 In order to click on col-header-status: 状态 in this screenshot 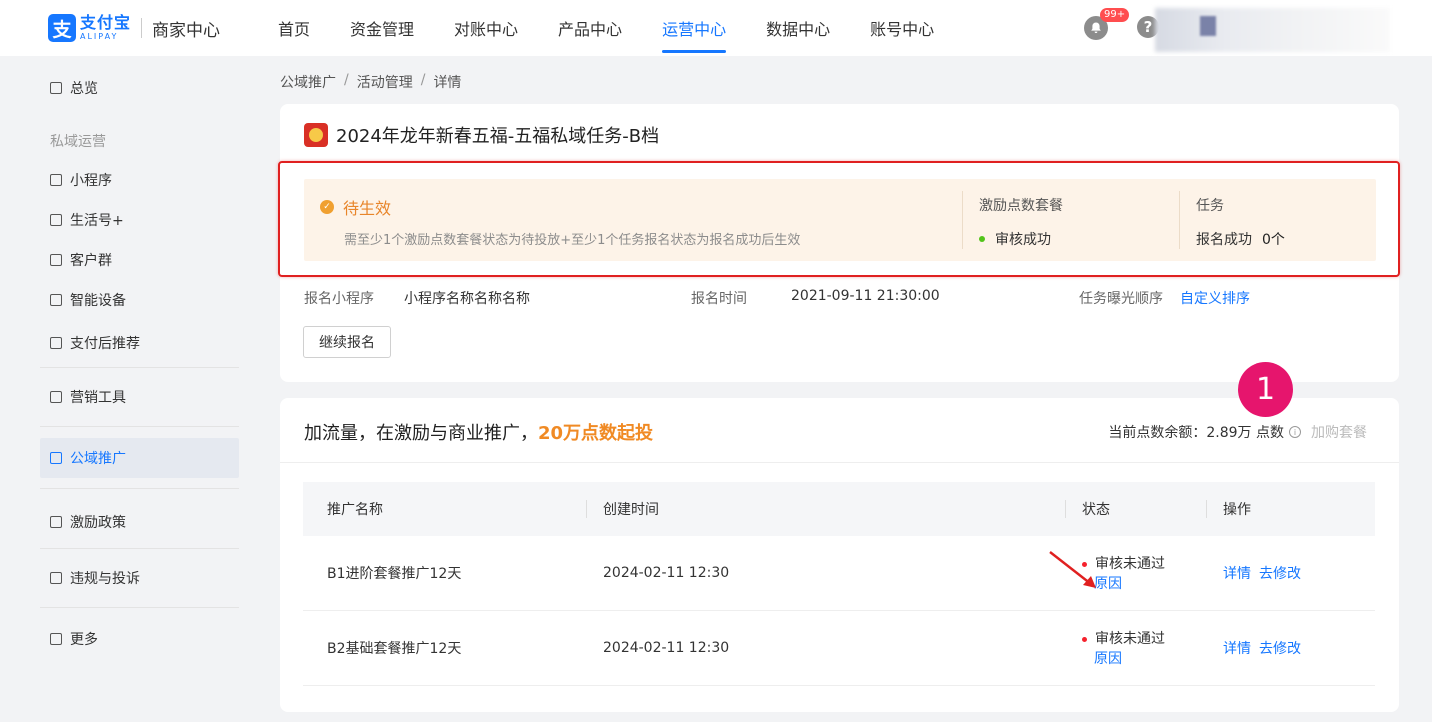, I will do `click(1096, 510)`.